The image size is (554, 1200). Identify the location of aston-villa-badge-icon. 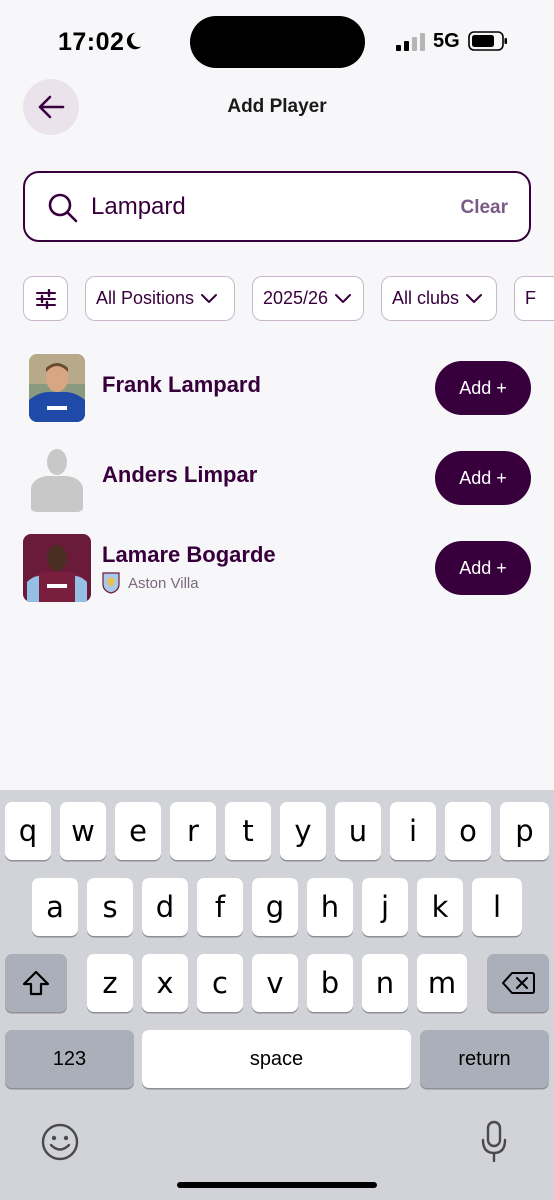
(111, 583).